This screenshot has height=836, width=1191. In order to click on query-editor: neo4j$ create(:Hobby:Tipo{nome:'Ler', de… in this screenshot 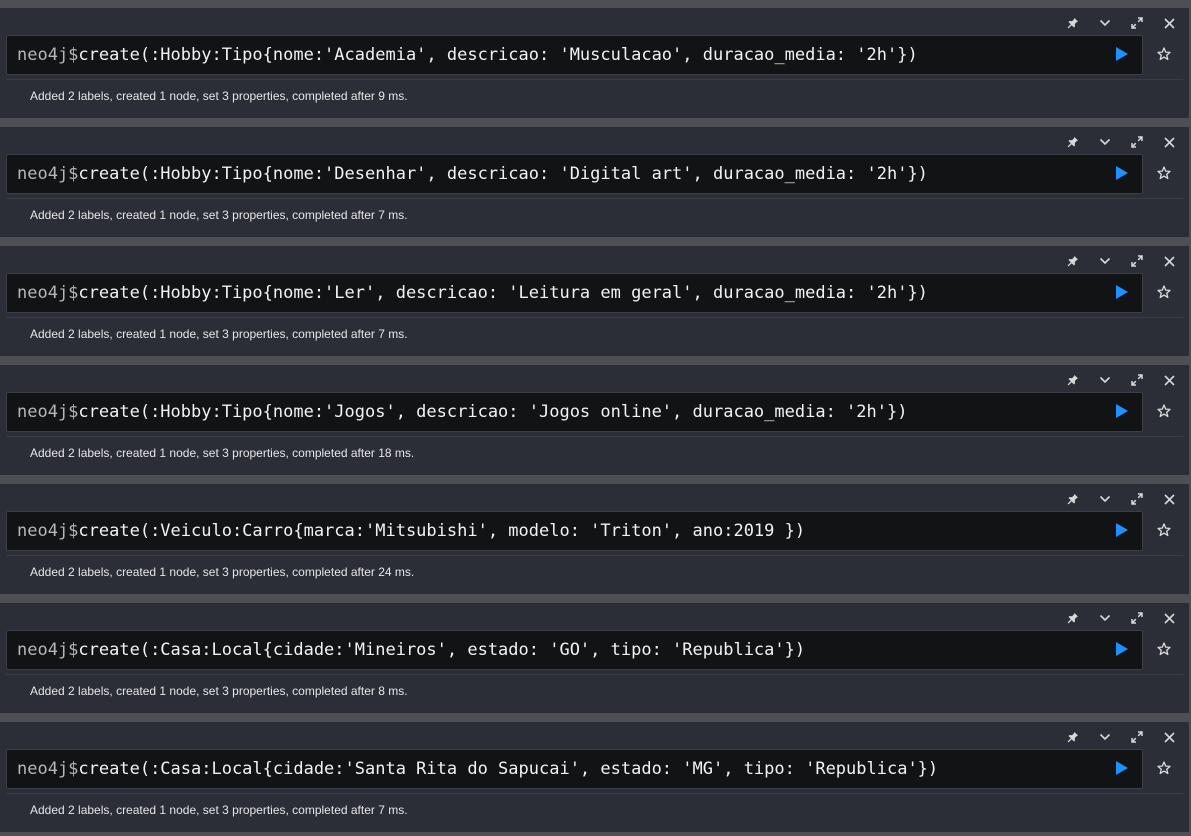, I will do `click(574, 293)`.